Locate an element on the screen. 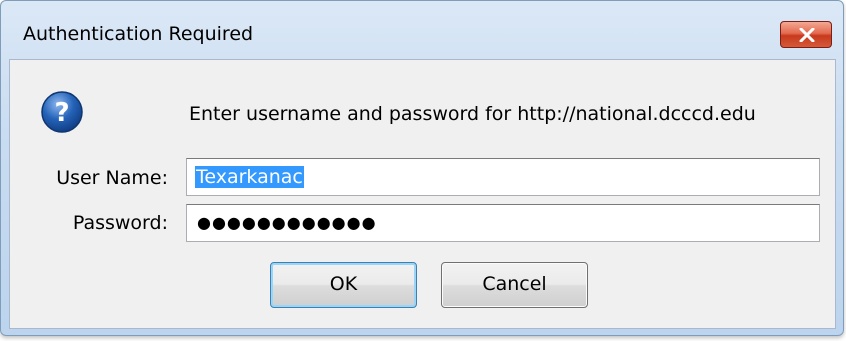 This screenshot has height=341, width=846. close-button is located at coordinates (806, 34).